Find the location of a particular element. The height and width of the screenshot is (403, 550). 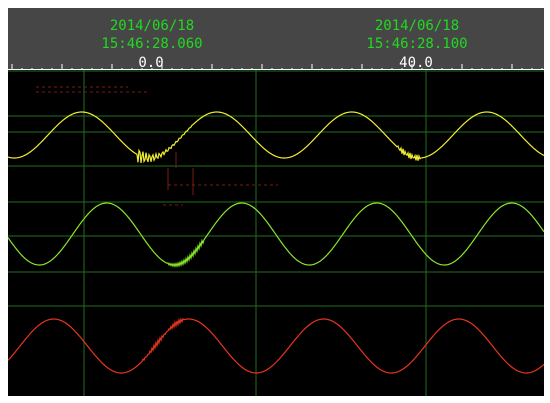

trace-residue is located at coordinates (157, 146).